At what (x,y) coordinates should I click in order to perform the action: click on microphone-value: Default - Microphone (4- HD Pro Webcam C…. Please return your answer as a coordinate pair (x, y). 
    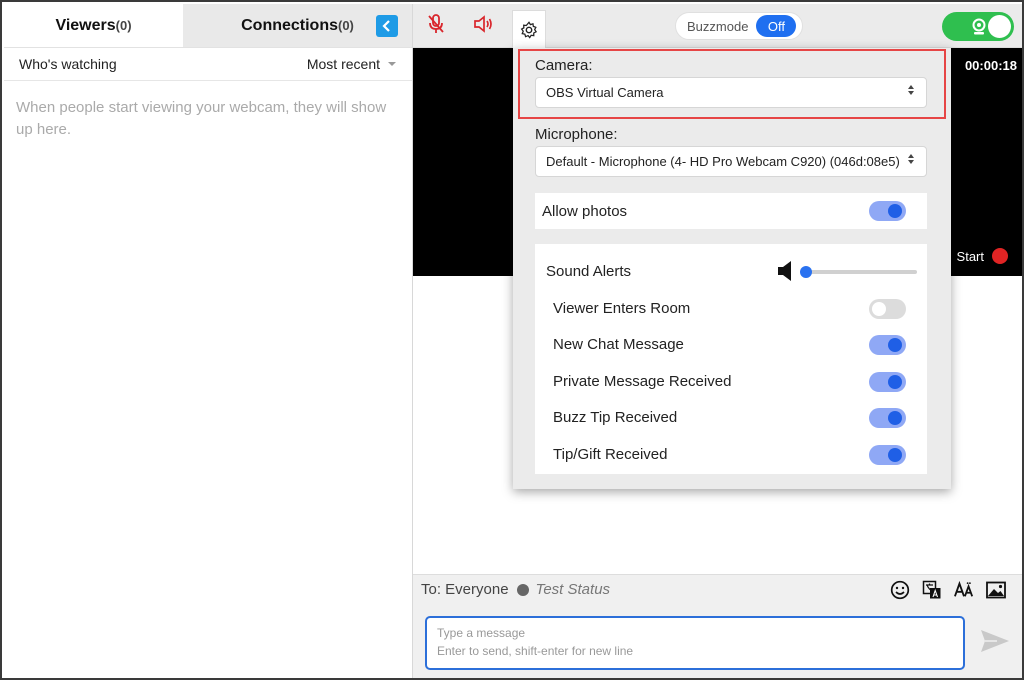
    Looking at the image, I should click on (723, 161).